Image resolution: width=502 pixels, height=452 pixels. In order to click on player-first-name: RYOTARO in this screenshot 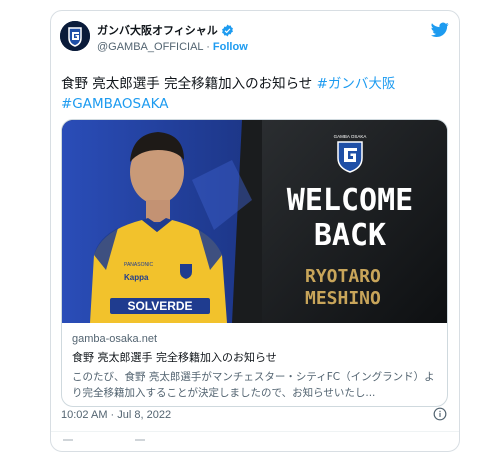, I will do `click(343, 276)`.